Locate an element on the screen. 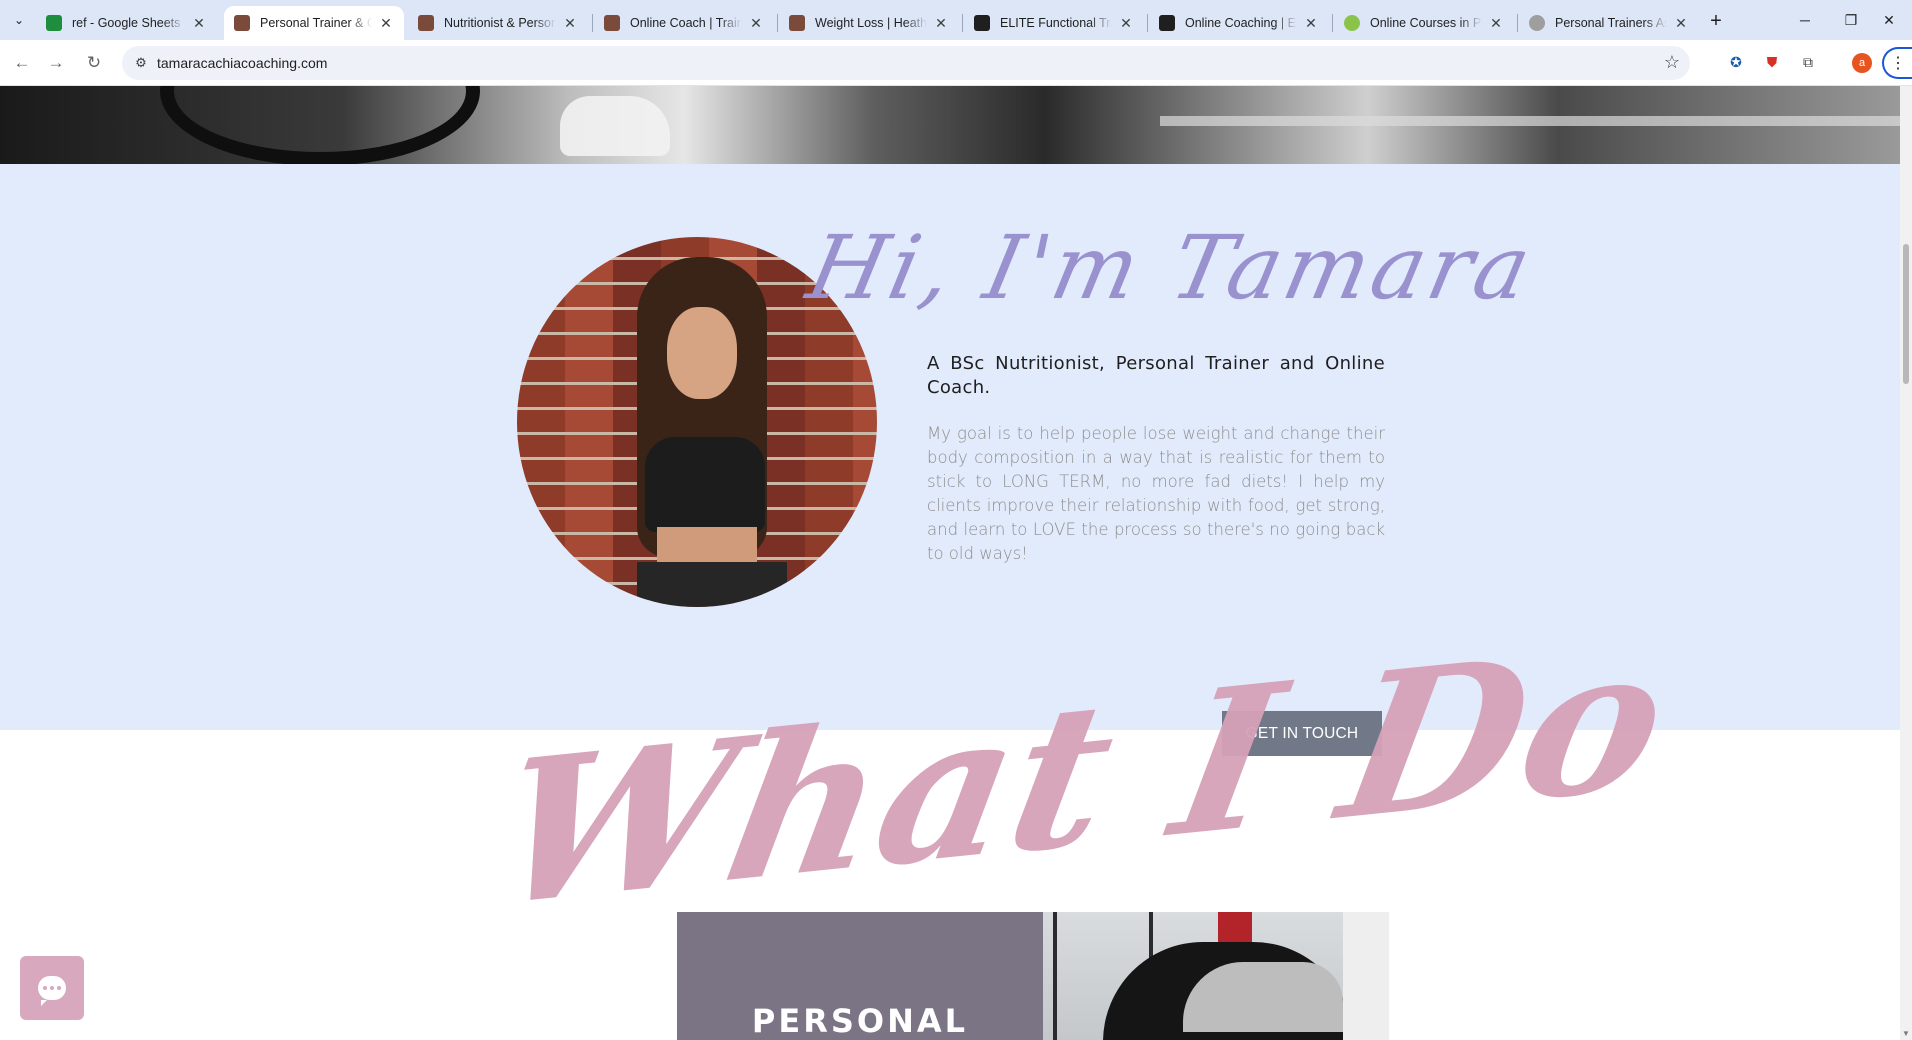 The image size is (1912, 1040). service-training-photo is located at coordinates (1216, 976).